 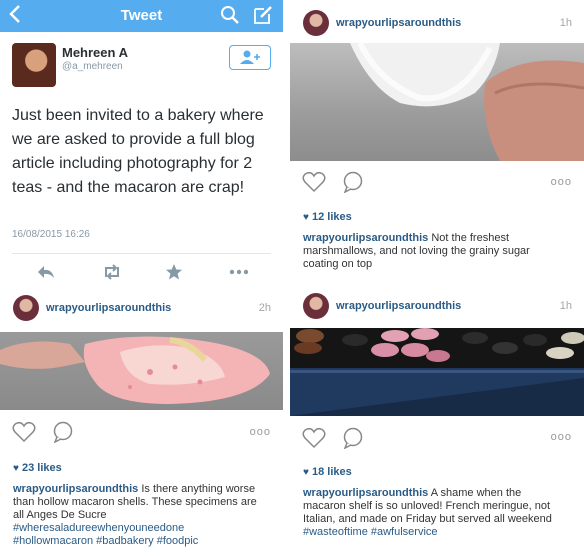 I want to click on compose-icon, so click(x=263, y=15).